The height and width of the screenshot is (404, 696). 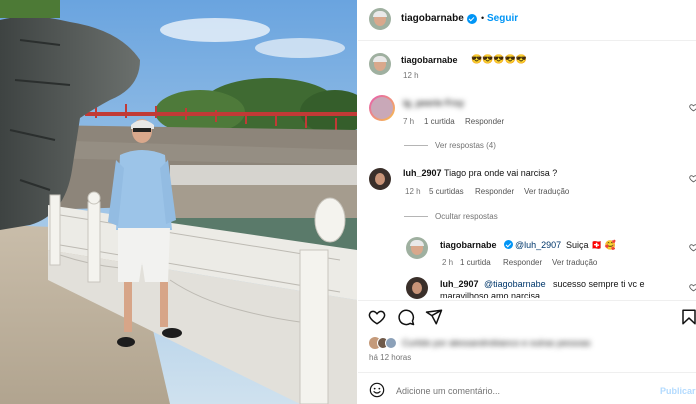 I want to click on comment-input, so click(x=521, y=391).